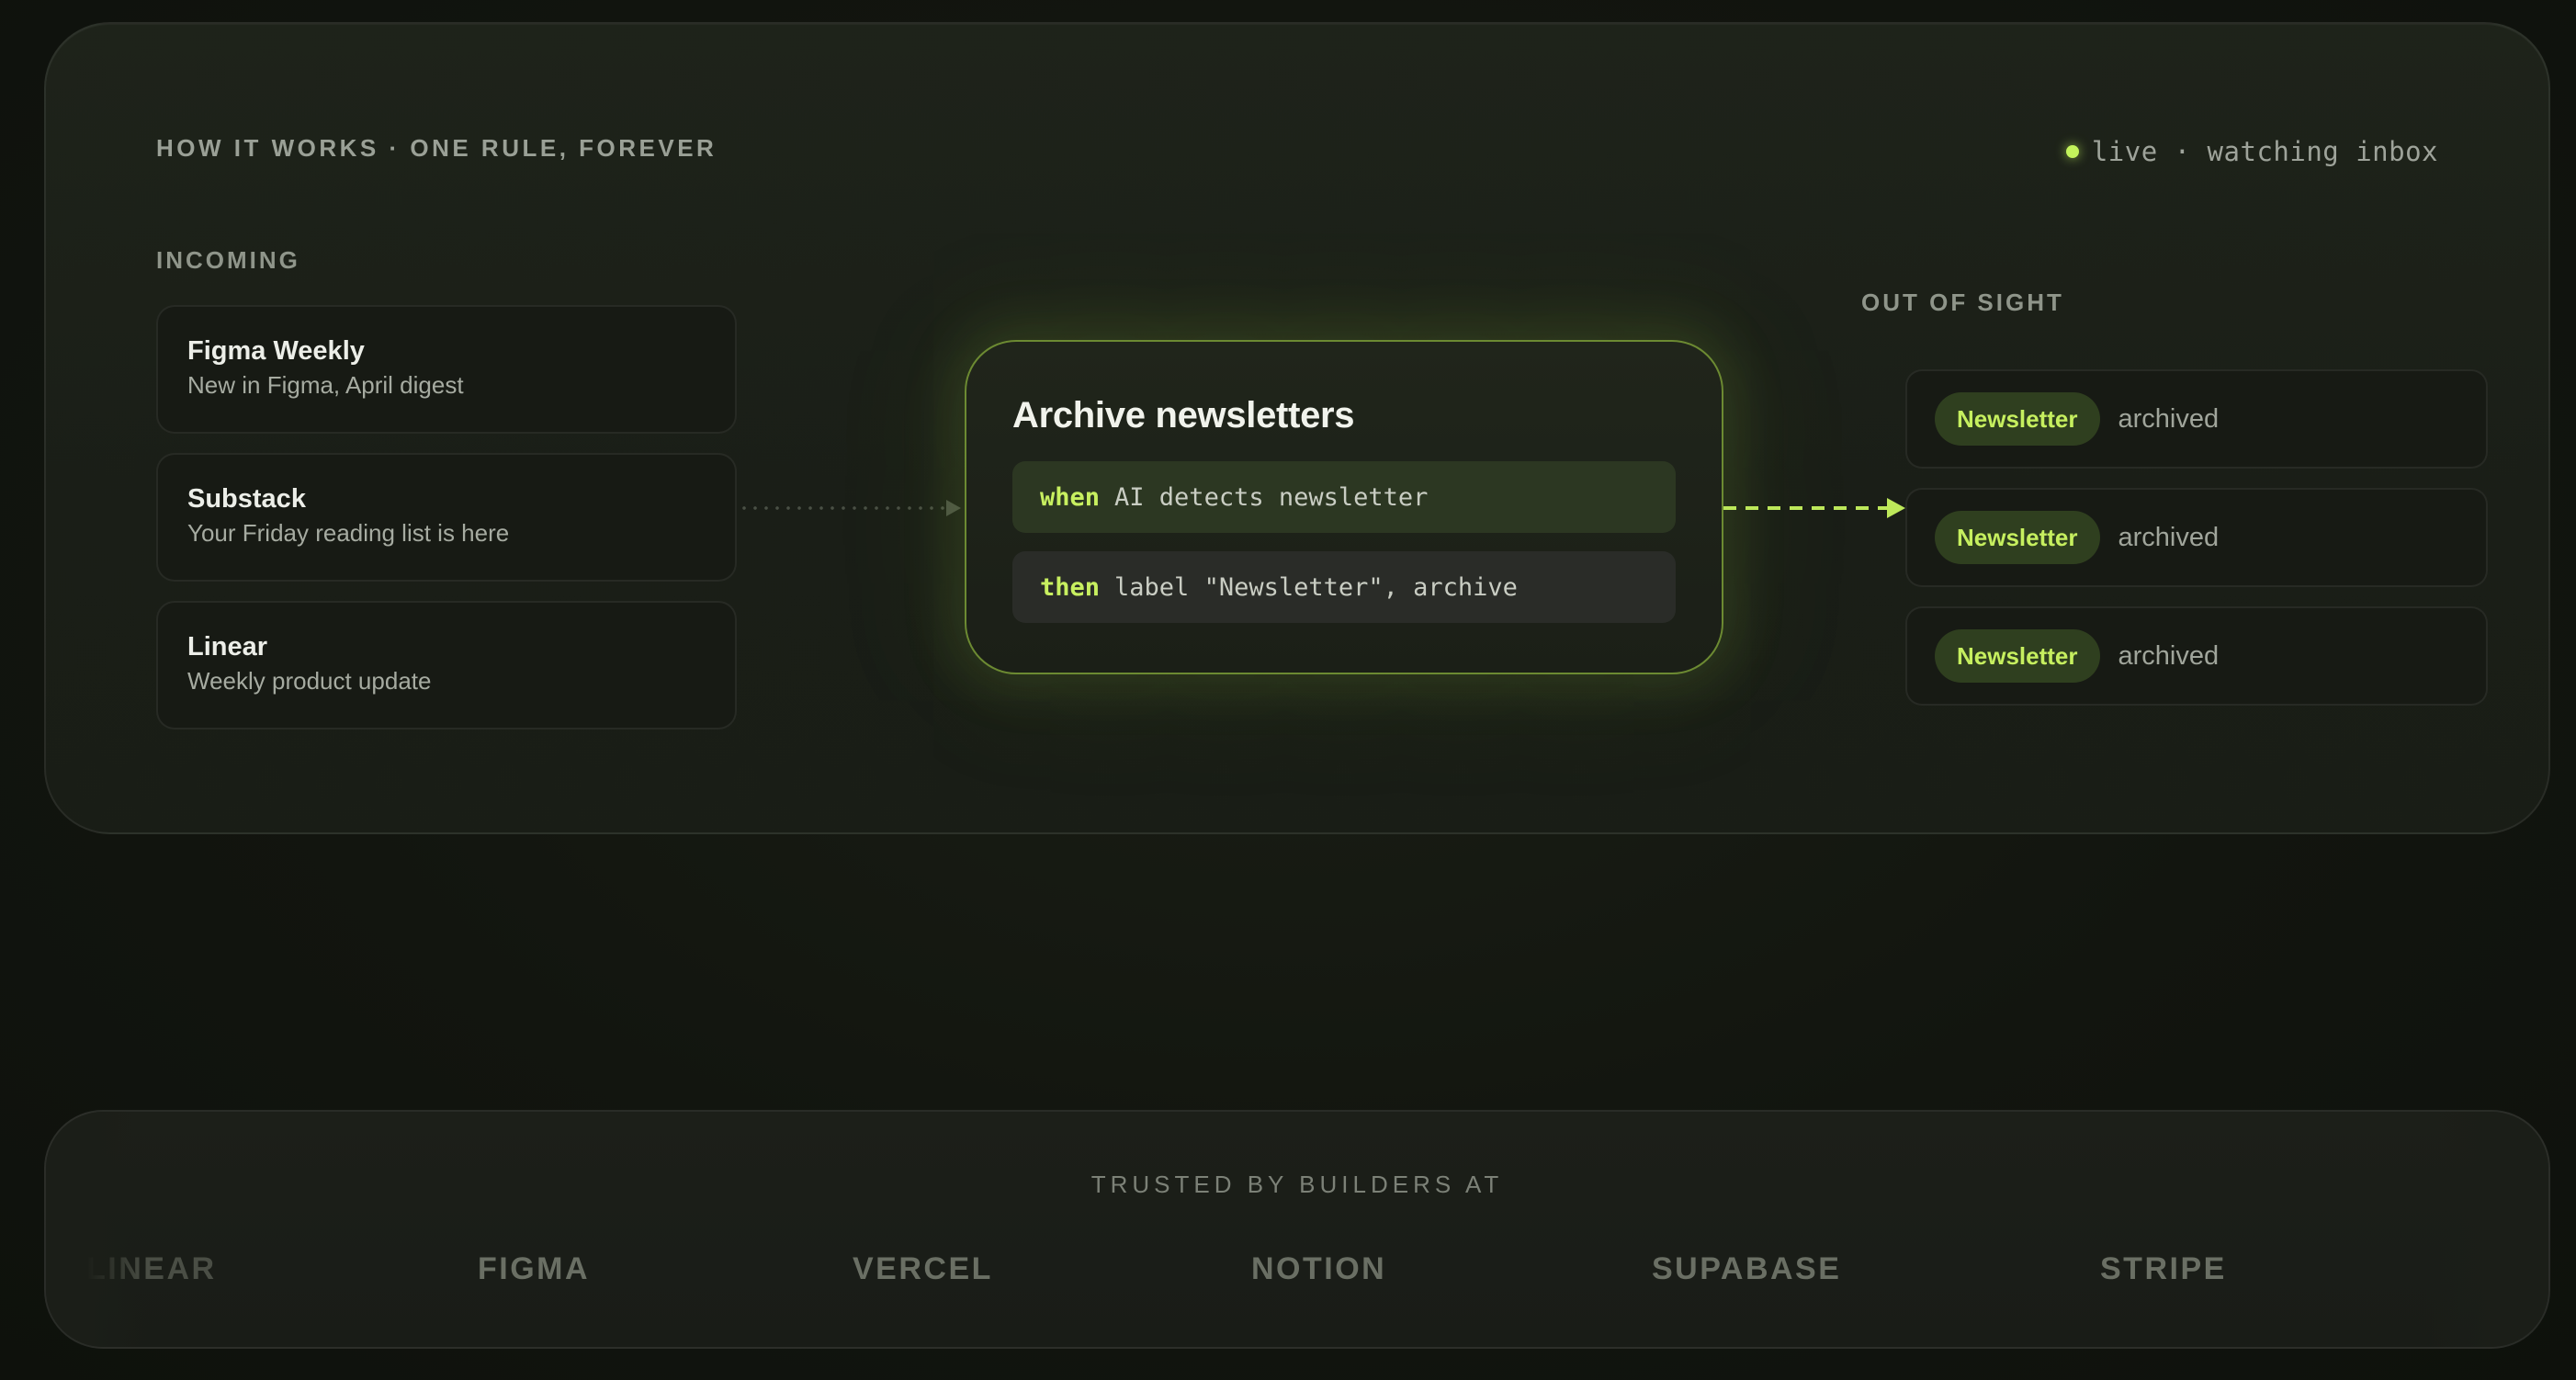 The width and height of the screenshot is (2576, 1380). What do you see at coordinates (1297, 1184) in the screenshot?
I see `trusted-by-title: TRUSTED BY BUILDERS AT` at bounding box center [1297, 1184].